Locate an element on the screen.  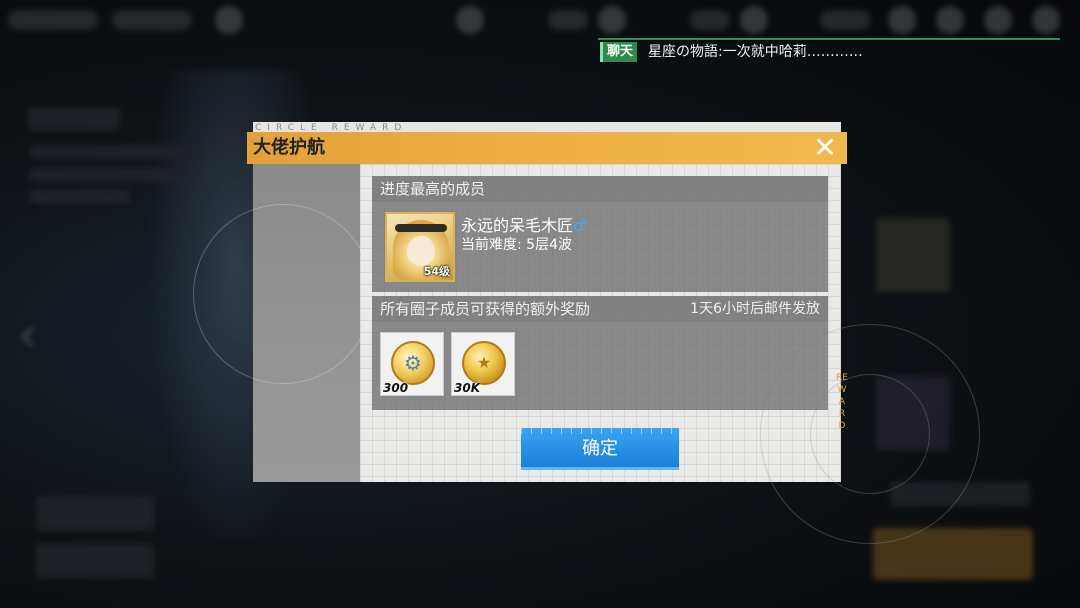
top-member-header: 进度最高的成员 is located at coordinates (600, 189).